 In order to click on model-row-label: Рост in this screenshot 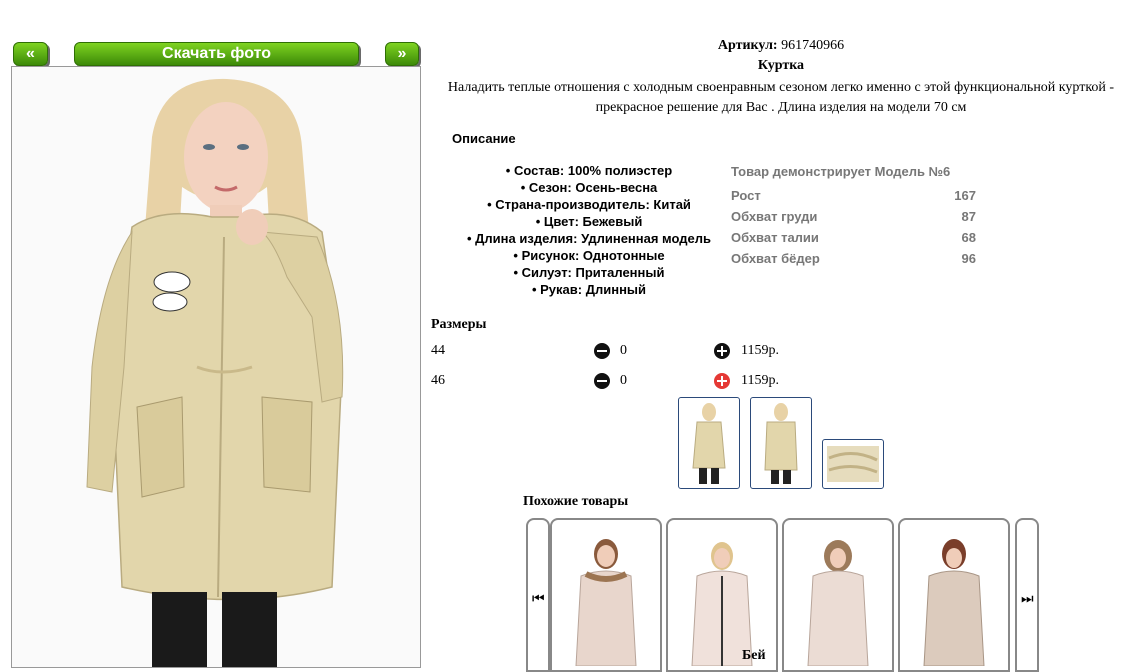, I will do `click(746, 195)`.